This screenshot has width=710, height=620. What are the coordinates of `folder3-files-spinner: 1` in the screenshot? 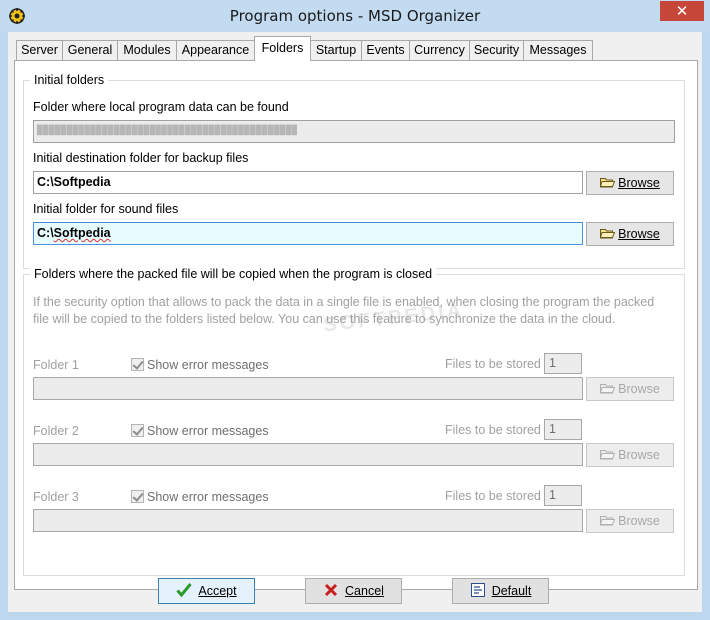 It's located at (563, 495).